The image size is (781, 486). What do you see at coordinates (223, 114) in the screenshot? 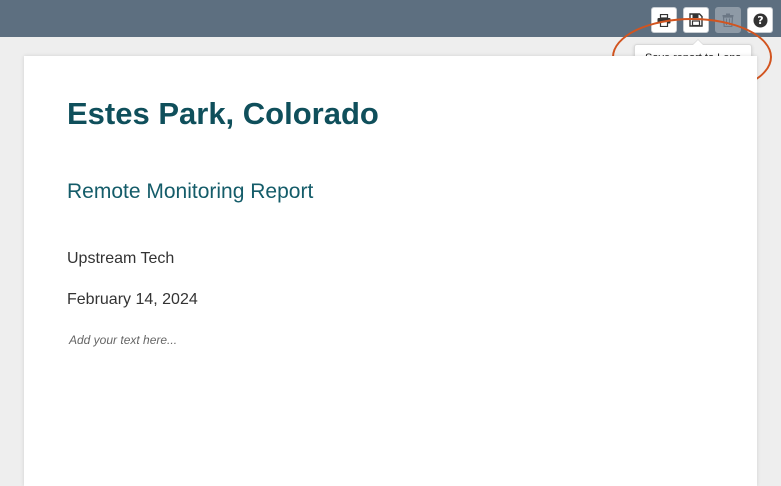
I see `report-title: Estes Park, Colorado` at bounding box center [223, 114].